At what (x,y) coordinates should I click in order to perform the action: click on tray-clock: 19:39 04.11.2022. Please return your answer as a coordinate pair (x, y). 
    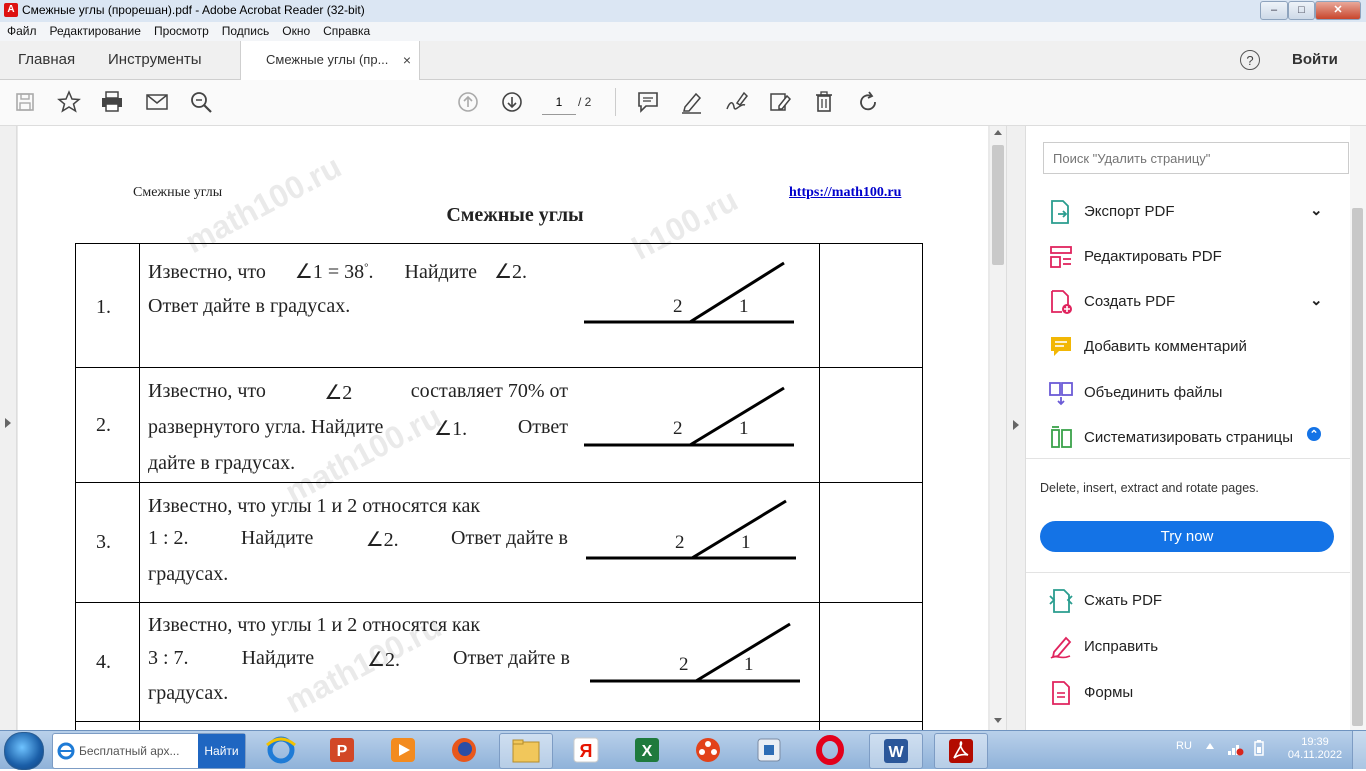
    Looking at the image, I should click on (1315, 749).